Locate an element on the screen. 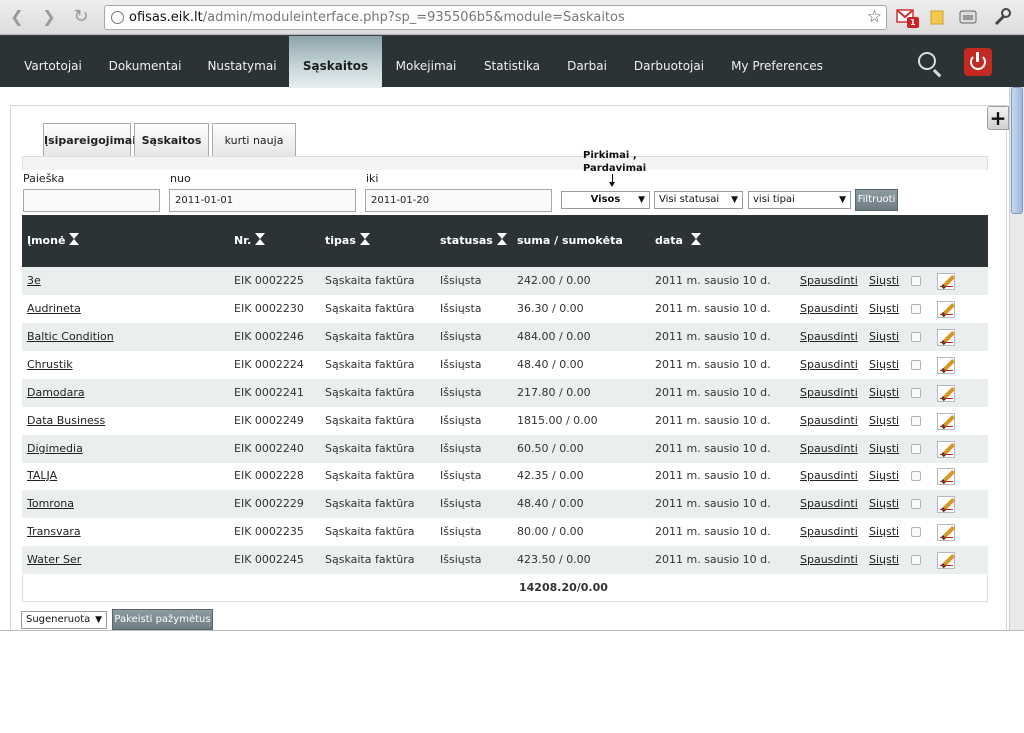  gmail-icon: 1 is located at coordinates (907, 17).